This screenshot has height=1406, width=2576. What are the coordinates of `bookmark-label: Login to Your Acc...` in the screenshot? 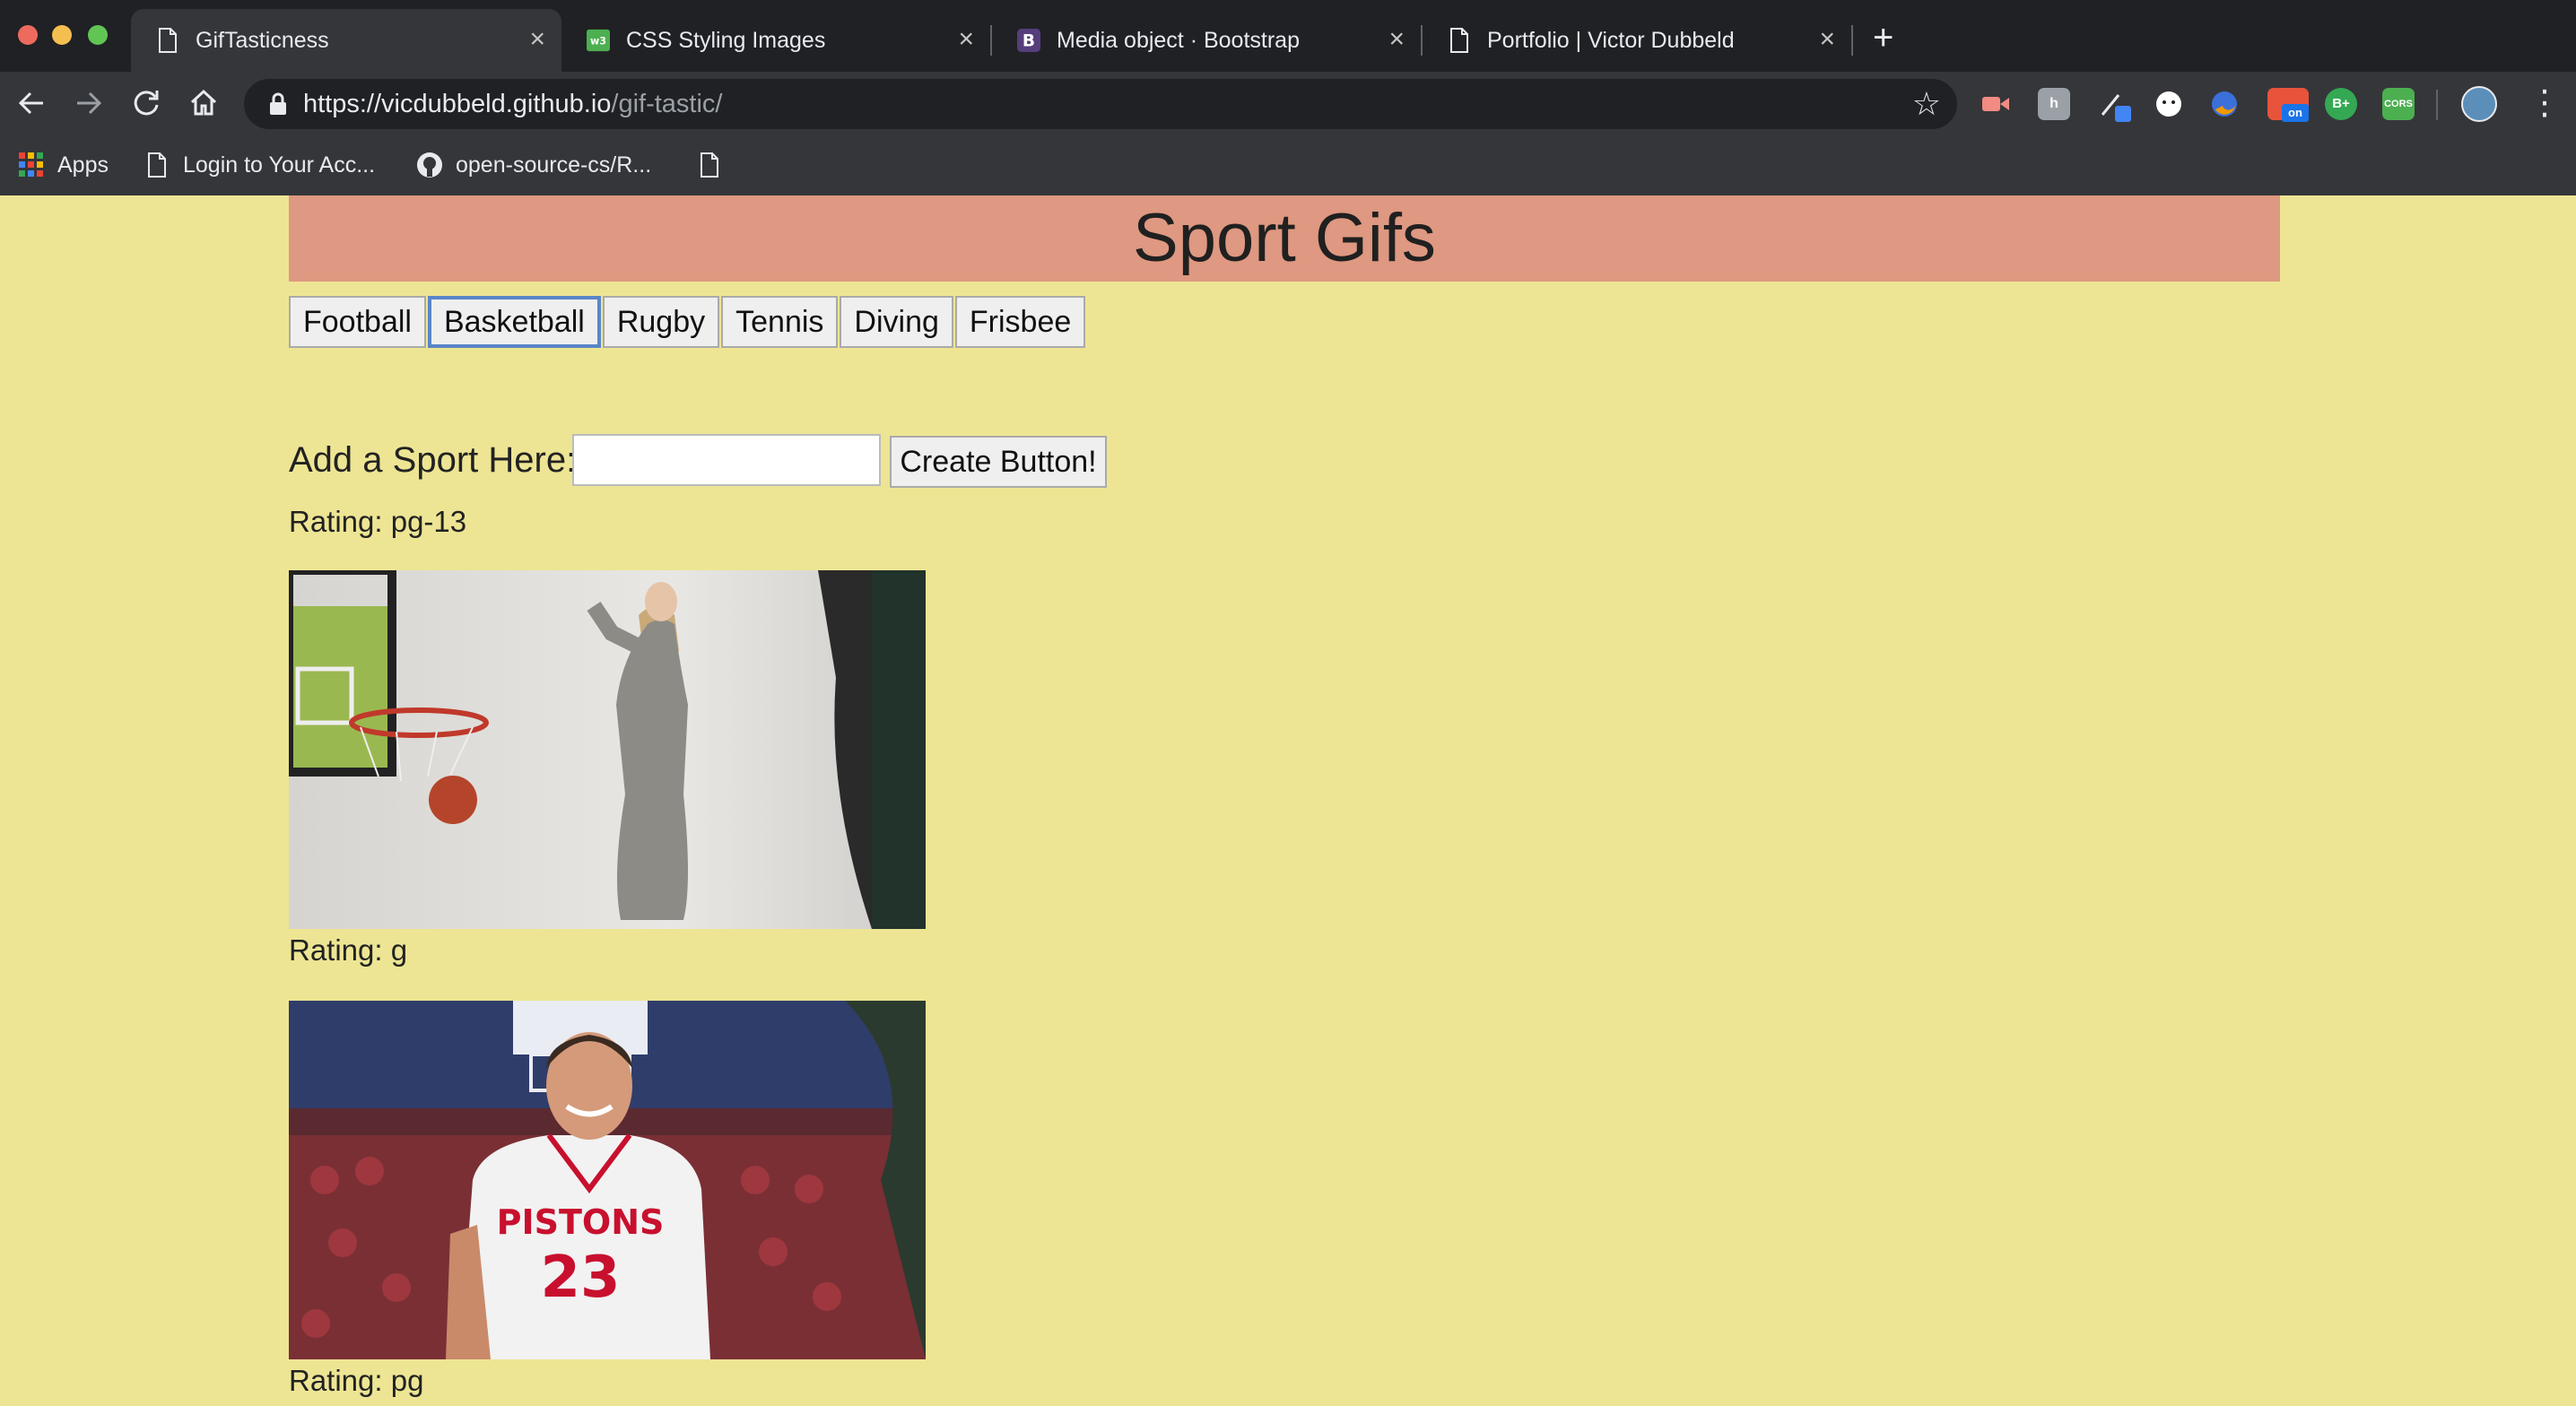 It's located at (279, 165).